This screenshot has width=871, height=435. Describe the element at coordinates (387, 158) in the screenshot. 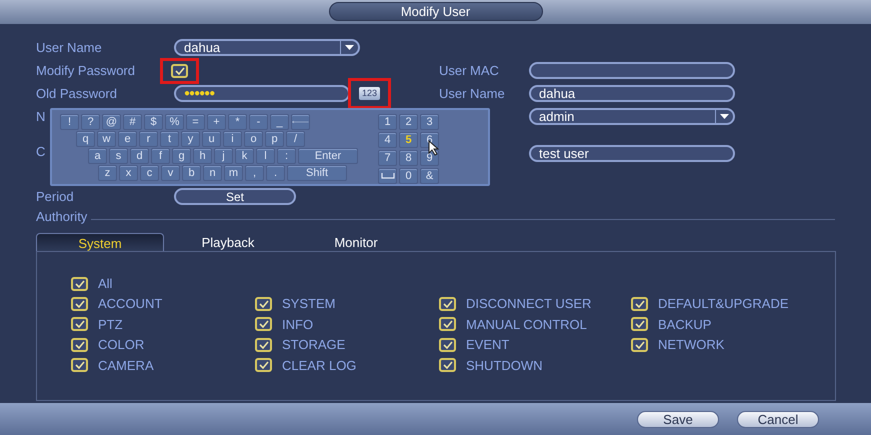

I see `keyboard-key: 7` at that location.